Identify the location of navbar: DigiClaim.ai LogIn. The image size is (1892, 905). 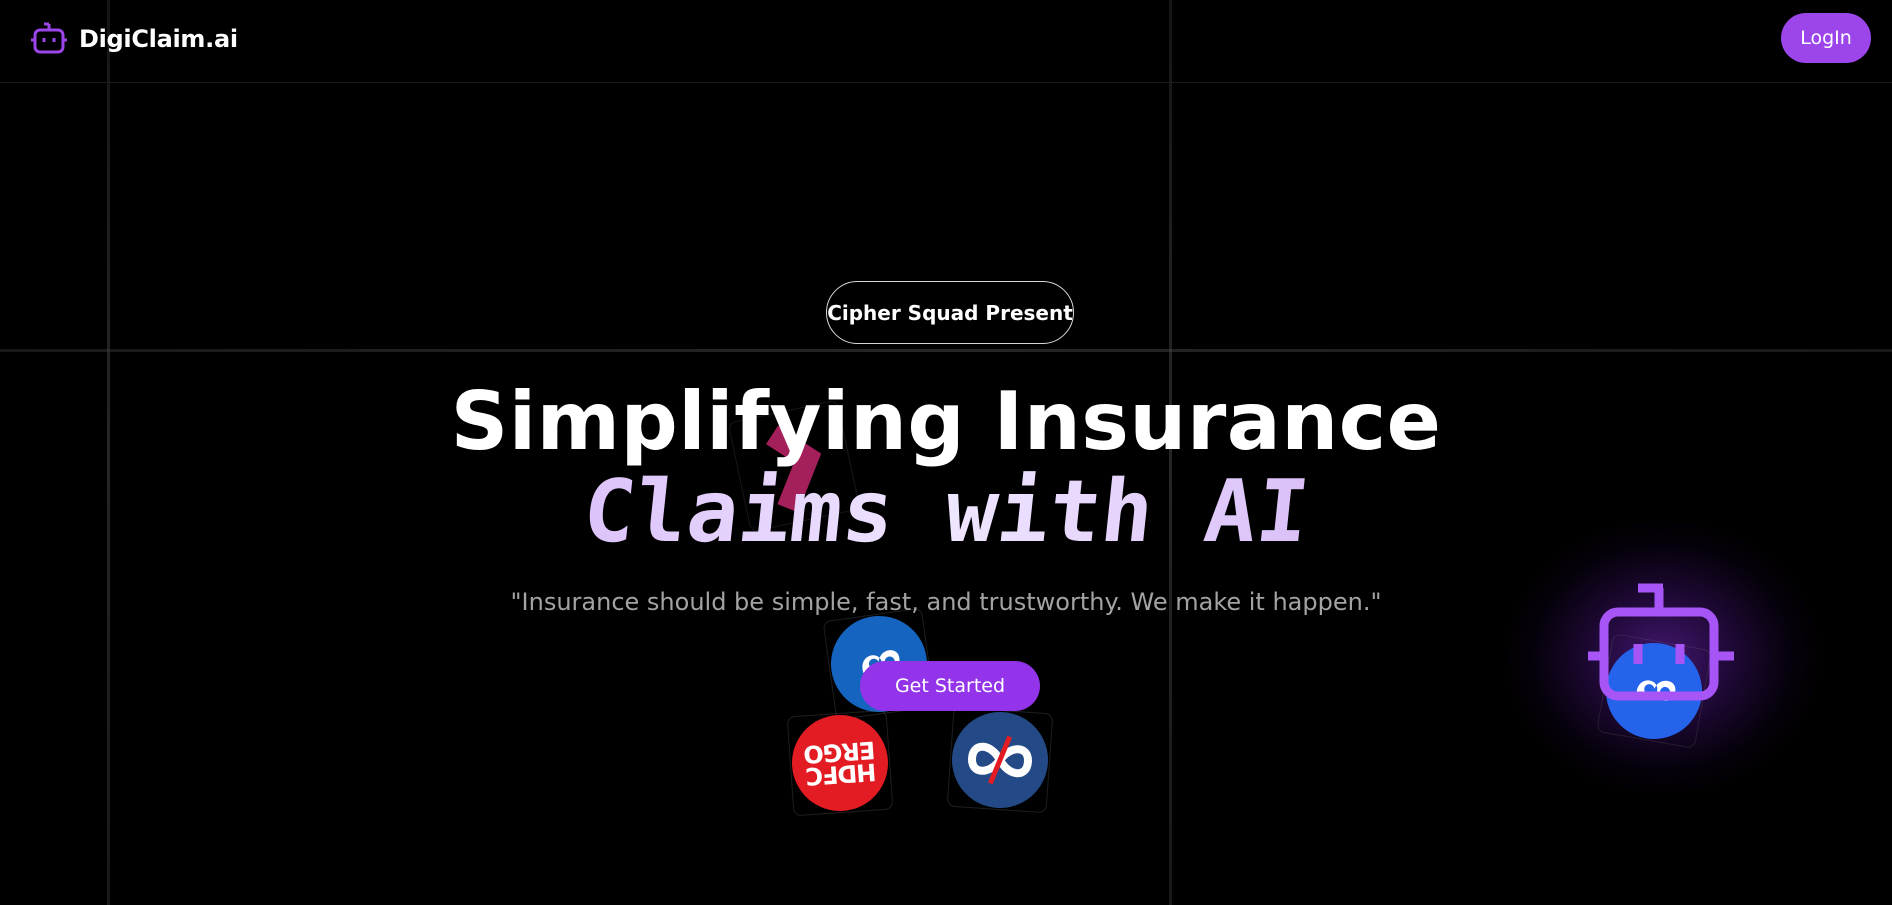
(946, 41).